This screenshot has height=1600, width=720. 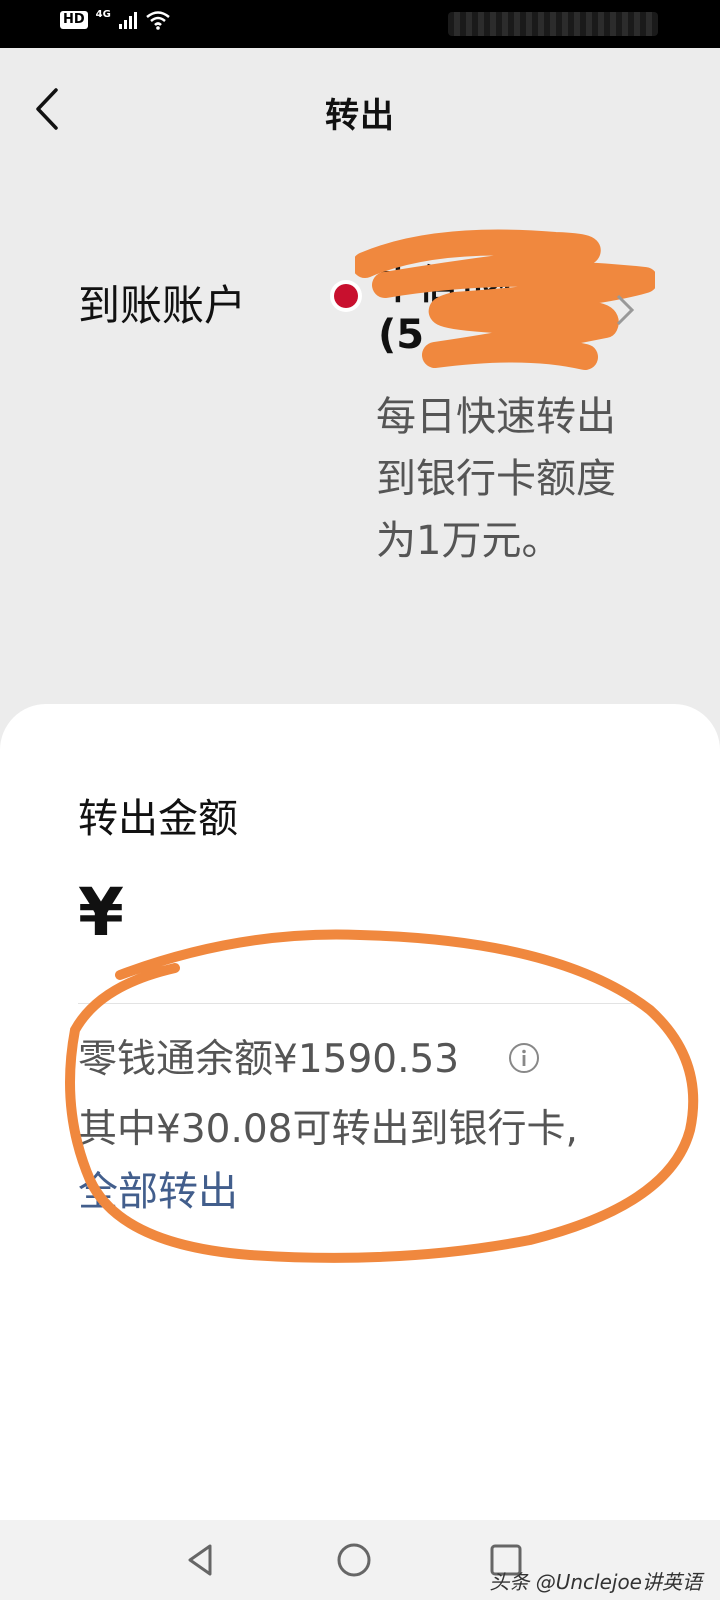 I want to click on amount-input: ¥, so click(x=101, y=913).